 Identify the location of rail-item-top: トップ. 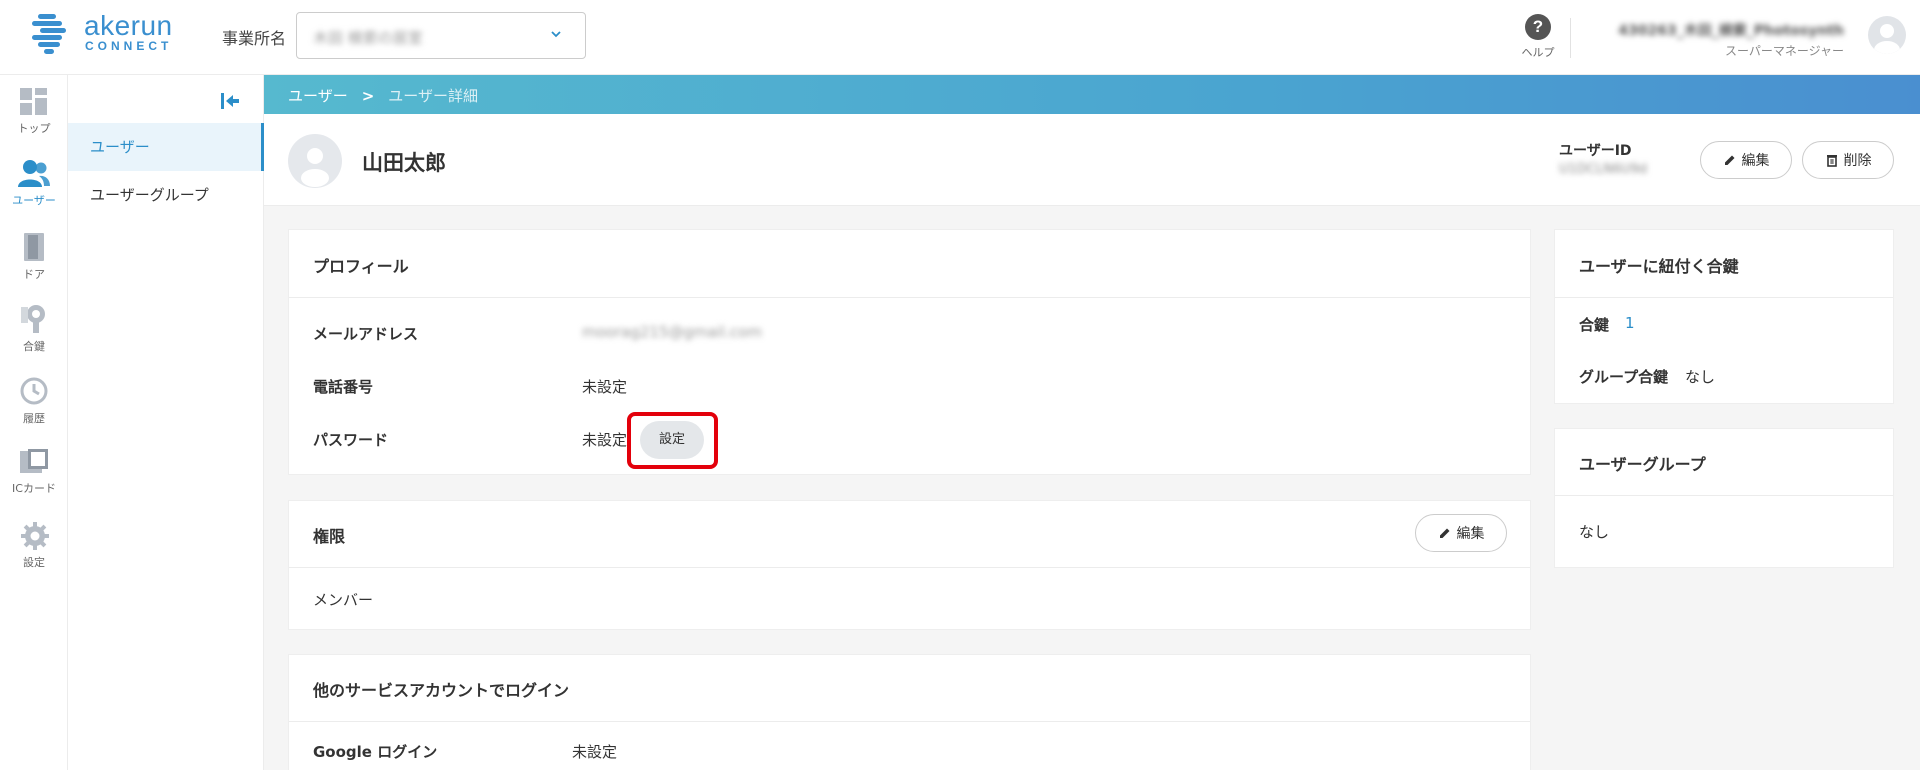
(34, 114).